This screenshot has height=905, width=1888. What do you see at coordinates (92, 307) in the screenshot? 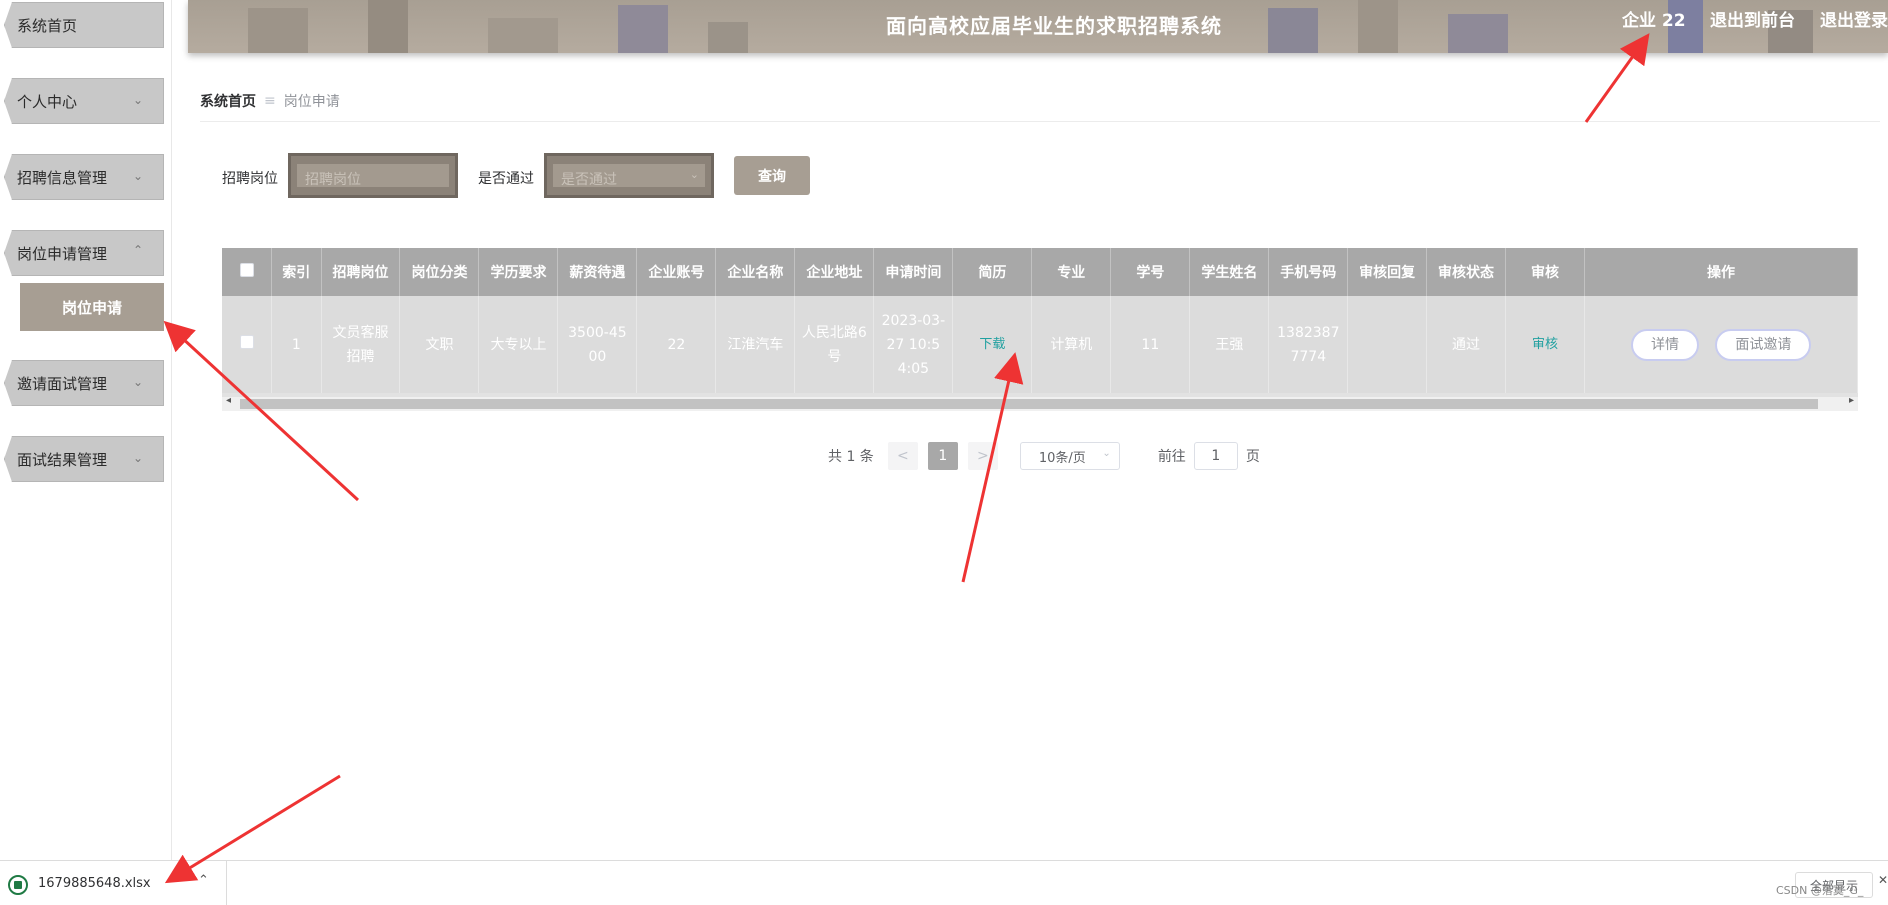
I see `sidebar-subitem-job-application: 岗位申请` at bounding box center [92, 307].